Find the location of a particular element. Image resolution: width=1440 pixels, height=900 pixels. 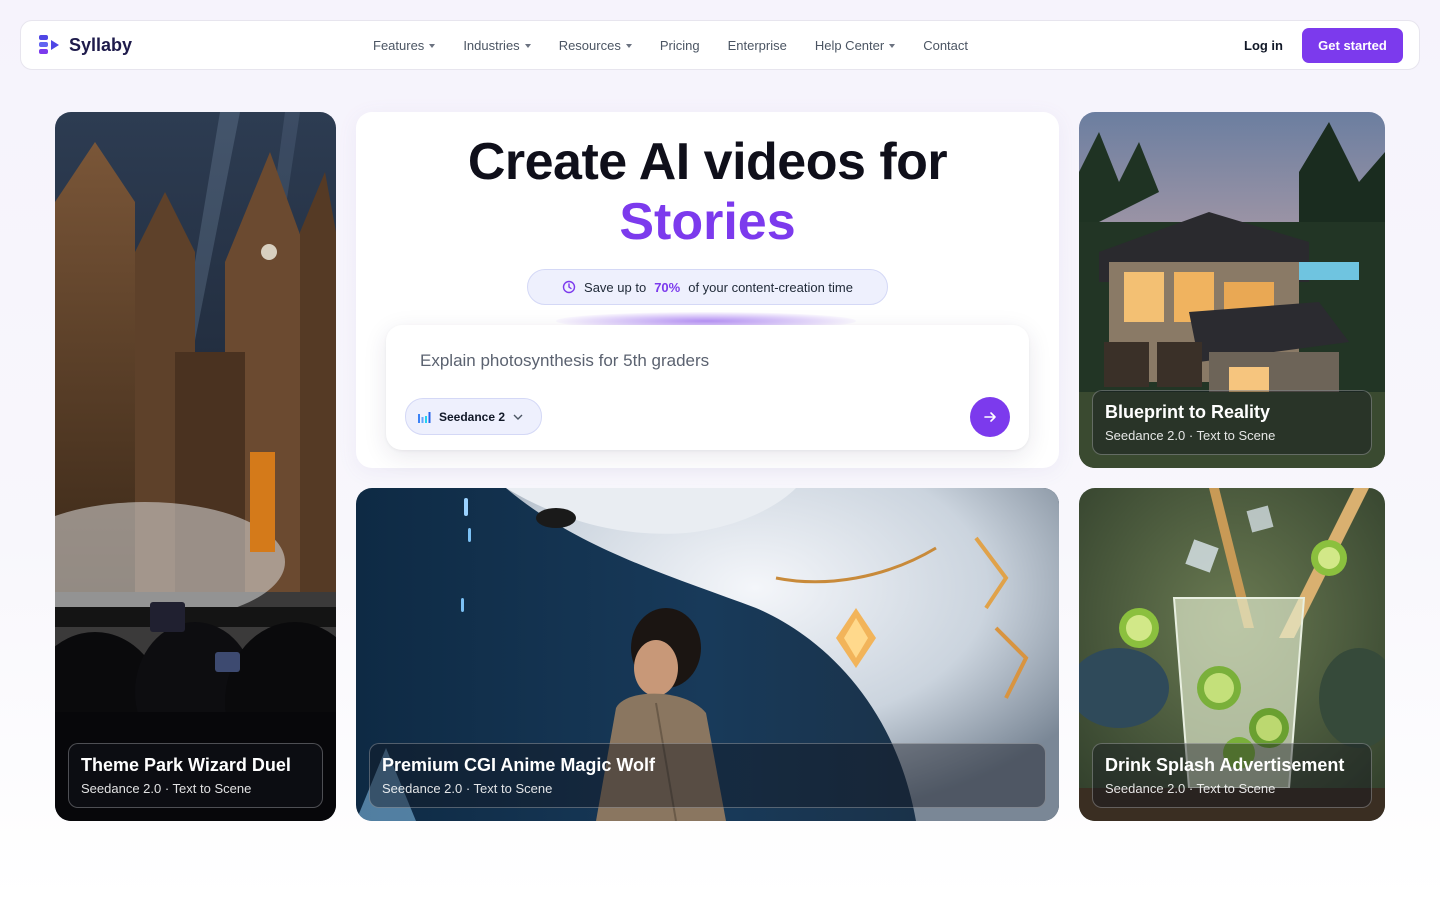

brand-logo: Syllaby is located at coordinates (84, 45).